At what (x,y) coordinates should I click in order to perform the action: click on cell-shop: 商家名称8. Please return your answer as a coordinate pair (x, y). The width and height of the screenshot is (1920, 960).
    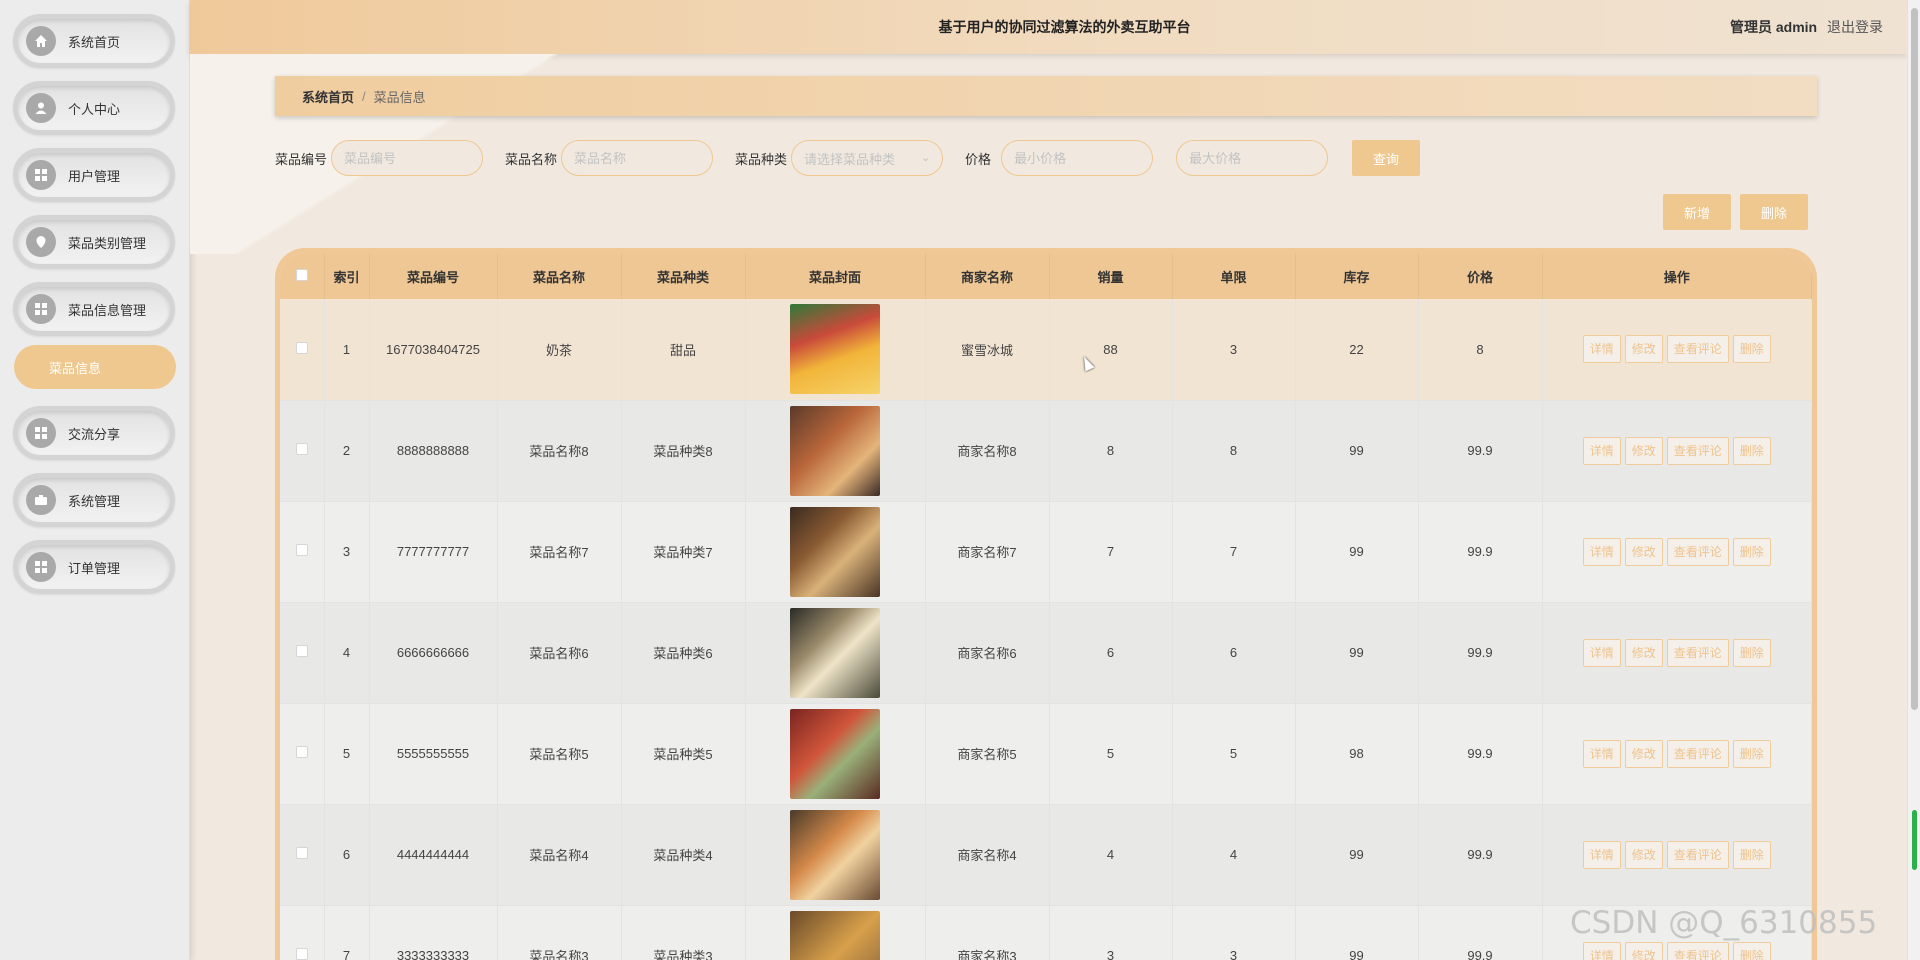
    Looking at the image, I should click on (987, 451).